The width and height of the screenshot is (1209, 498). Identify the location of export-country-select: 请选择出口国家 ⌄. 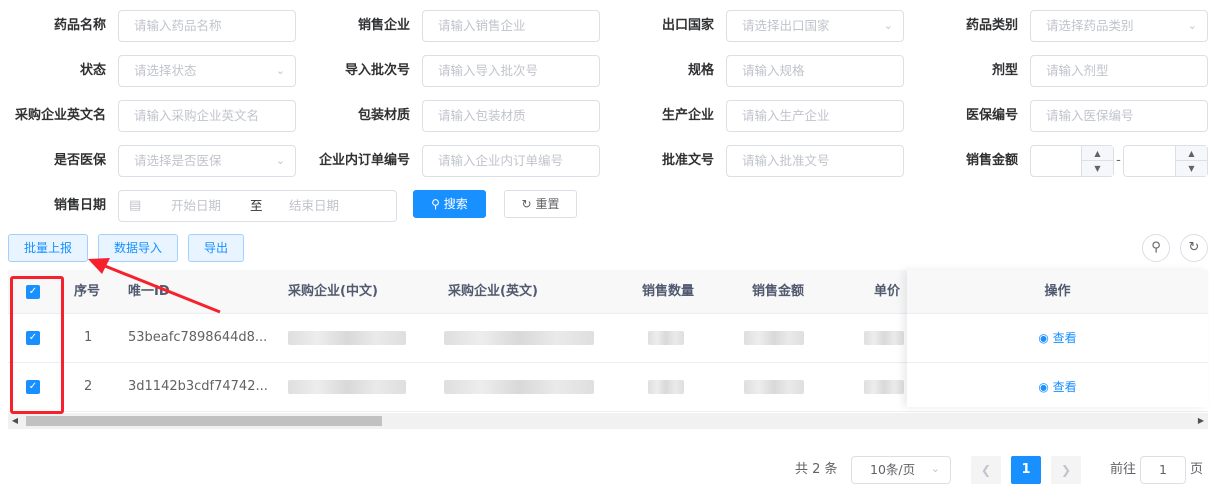
(815, 26).